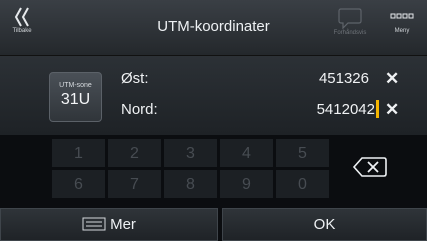  Describe the element at coordinates (94, 224) in the screenshot. I see `list-icon` at that location.